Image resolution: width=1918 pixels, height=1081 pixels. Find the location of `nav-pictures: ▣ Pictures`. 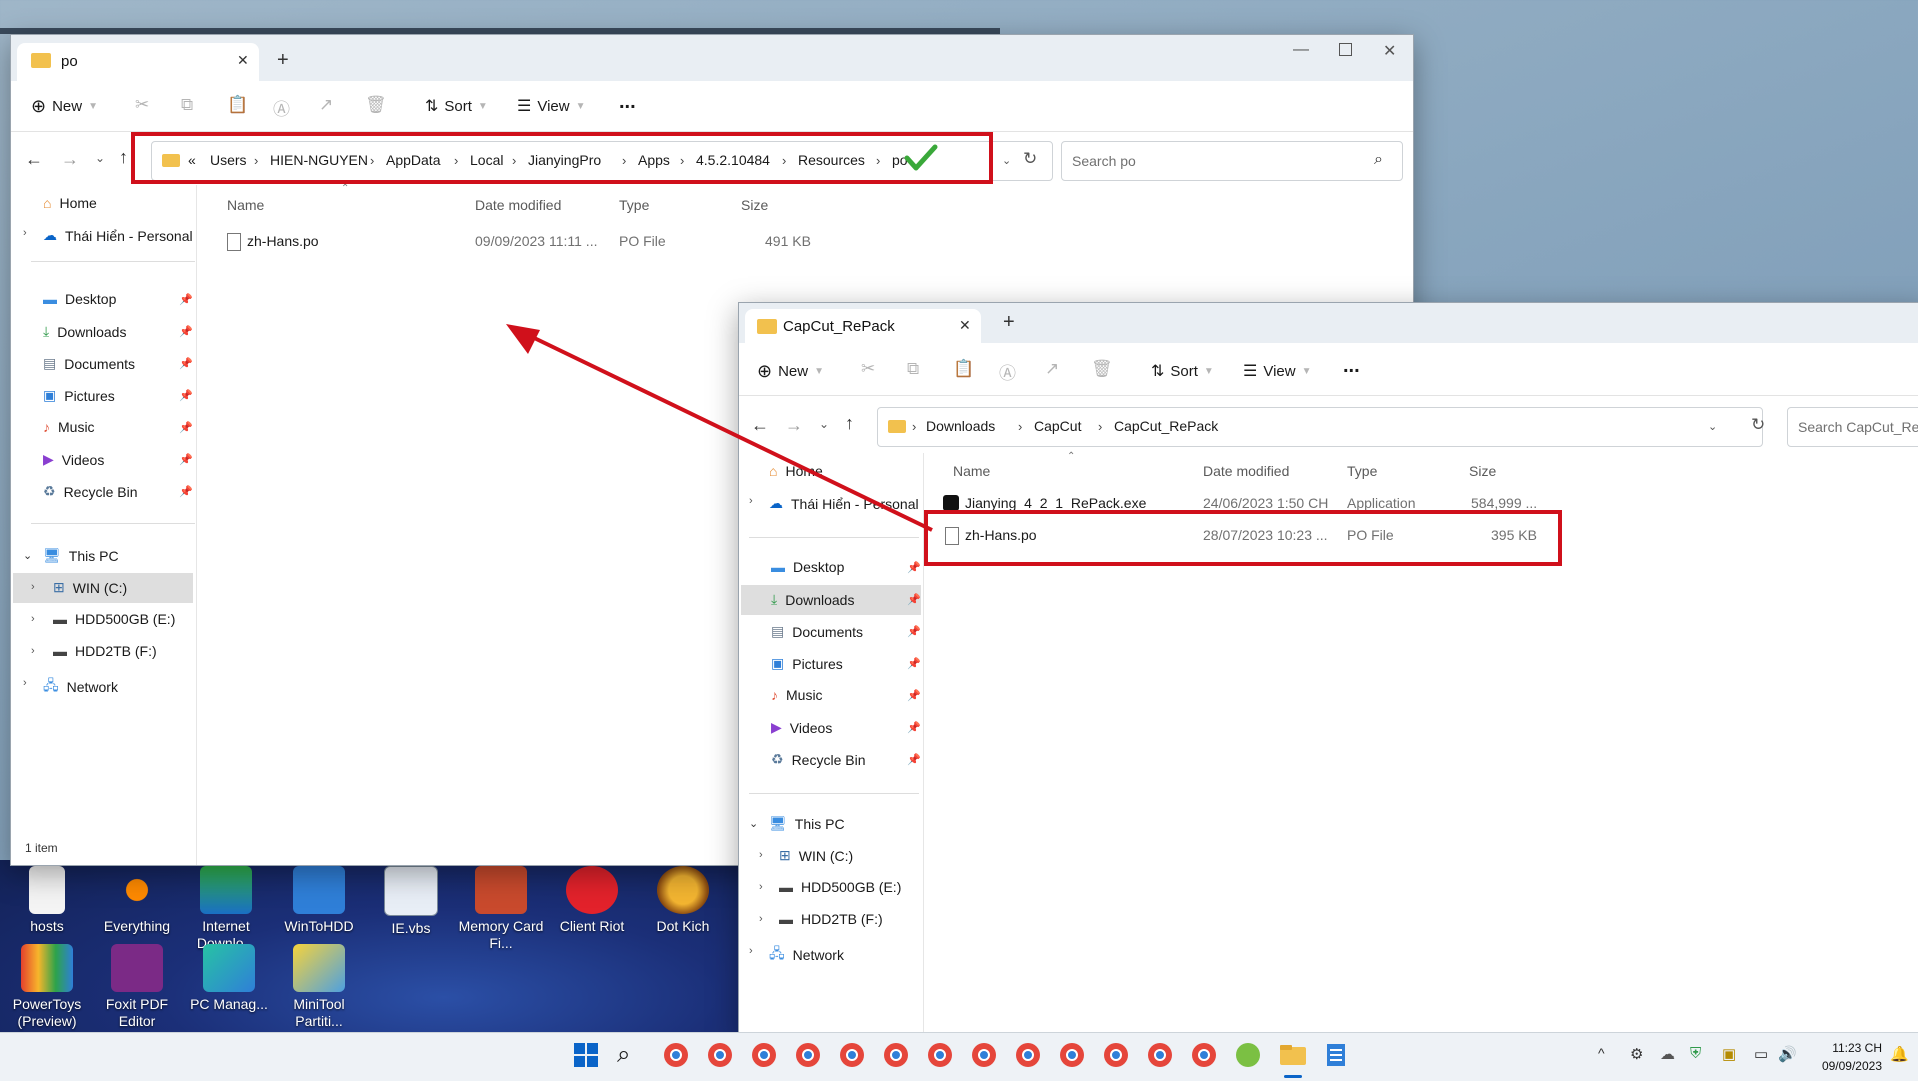

nav-pictures: ▣ Pictures is located at coordinates (79, 395).